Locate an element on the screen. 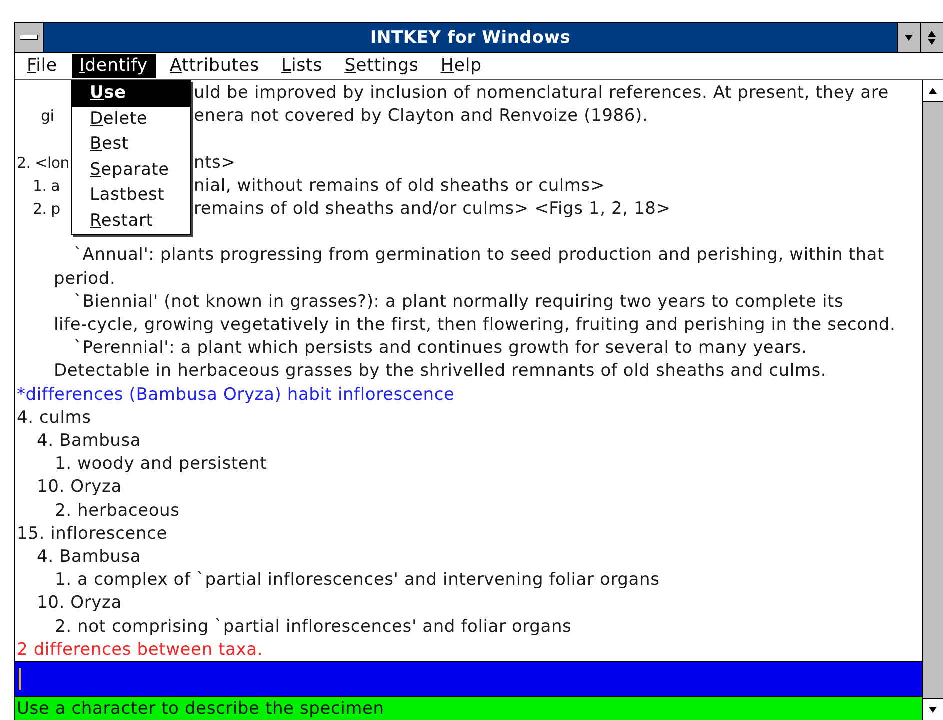 Image resolution: width=943 pixels, height=720 pixels. minimize-button is located at coordinates (908, 37).